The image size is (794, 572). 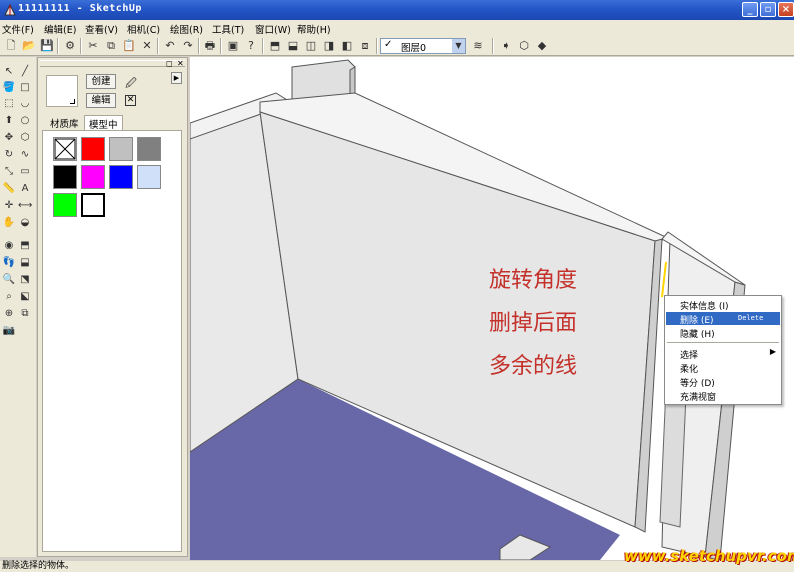 What do you see at coordinates (9, 206) in the screenshot?
I see `axes-tool-icon: ✛` at bounding box center [9, 206].